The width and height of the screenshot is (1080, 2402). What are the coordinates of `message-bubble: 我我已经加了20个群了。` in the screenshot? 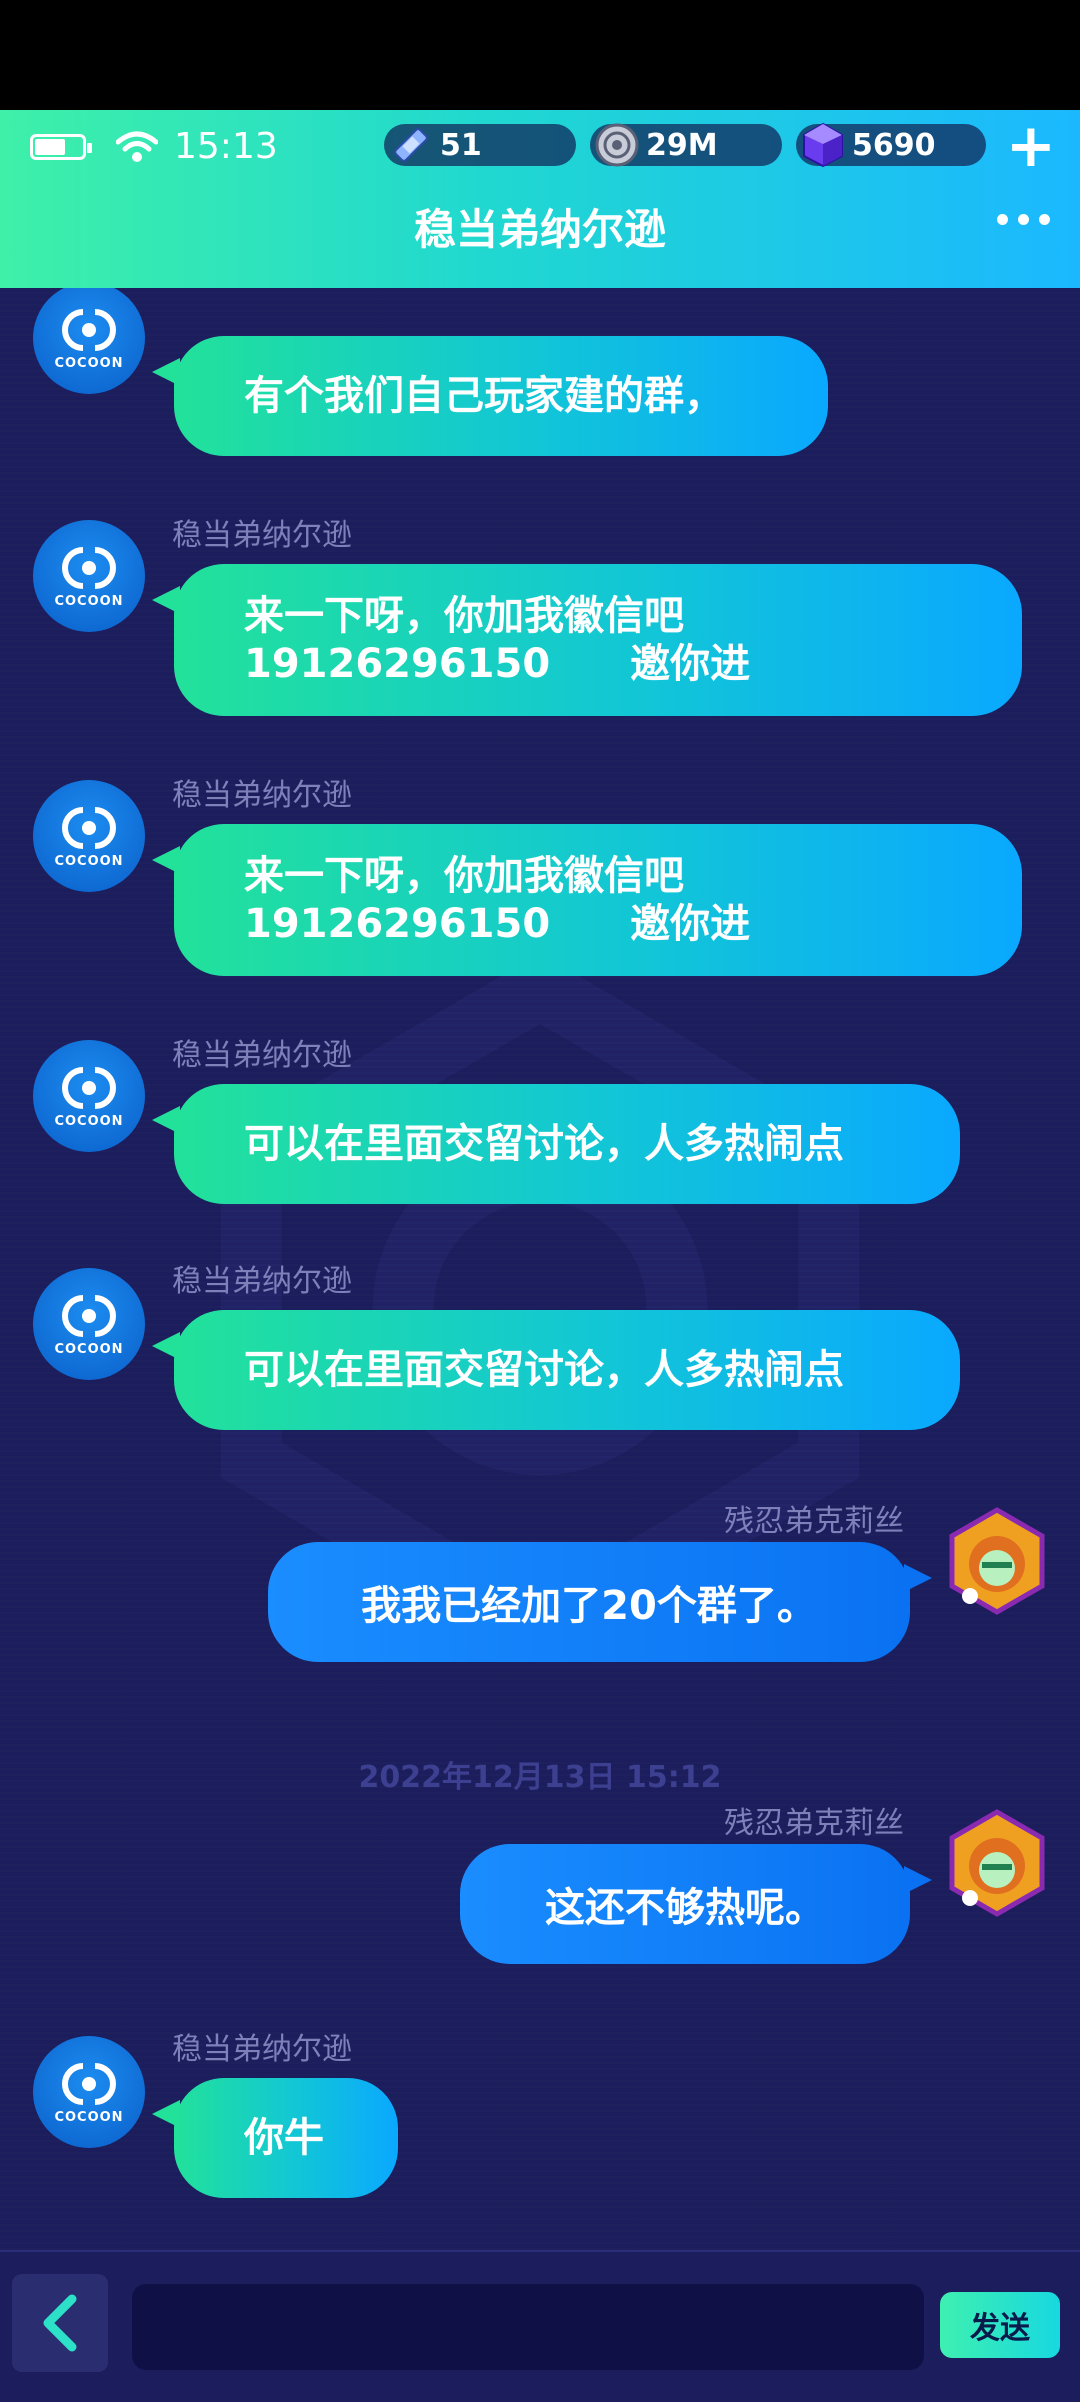 It's located at (600, 1602).